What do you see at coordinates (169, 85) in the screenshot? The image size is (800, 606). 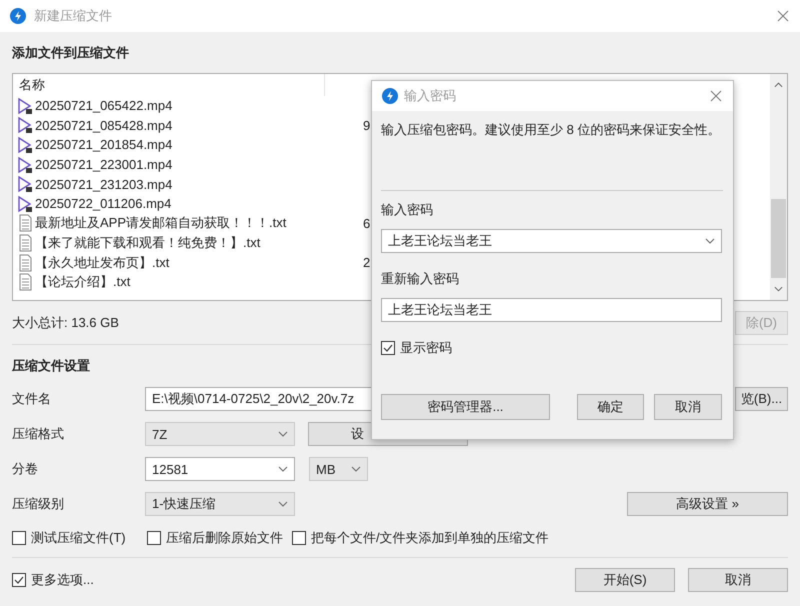 I see `column-header: 名称` at bounding box center [169, 85].